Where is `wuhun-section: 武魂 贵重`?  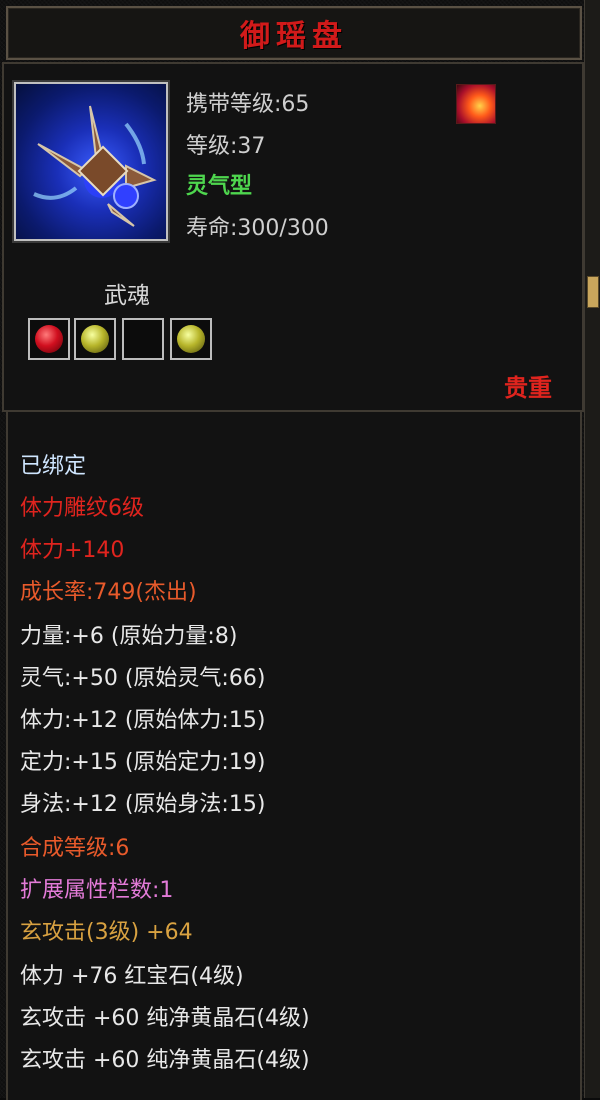 wuhun-section: 武魂 贵重 is located at coordinates (293, 337).